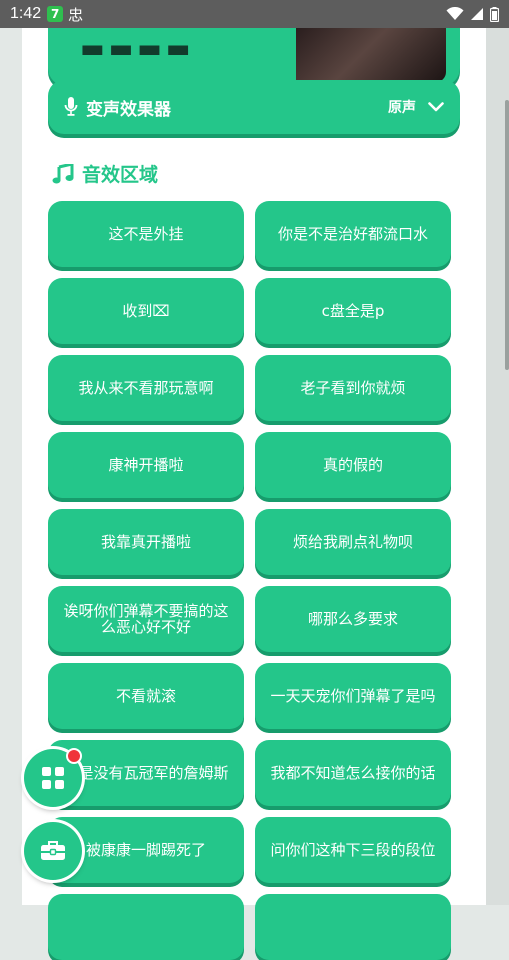 This screenshot has height=960, width=509. I want to click on status-icons, so click(472, 14).